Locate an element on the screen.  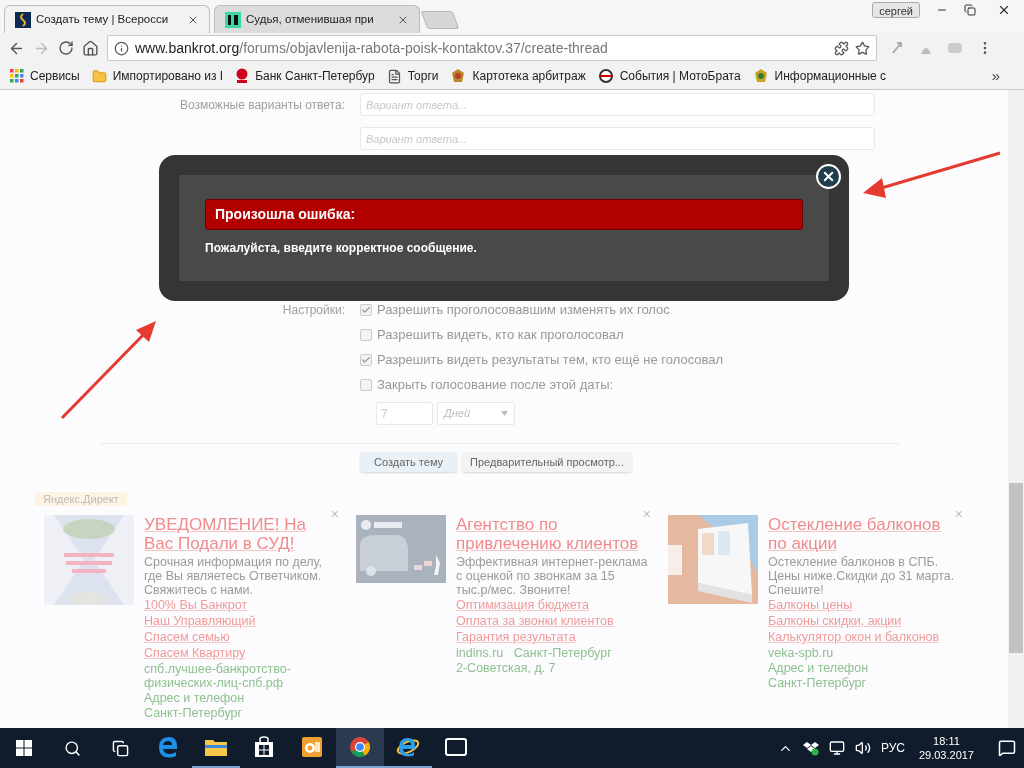
language-indicator: РУС is located at coordinates (892, 748).